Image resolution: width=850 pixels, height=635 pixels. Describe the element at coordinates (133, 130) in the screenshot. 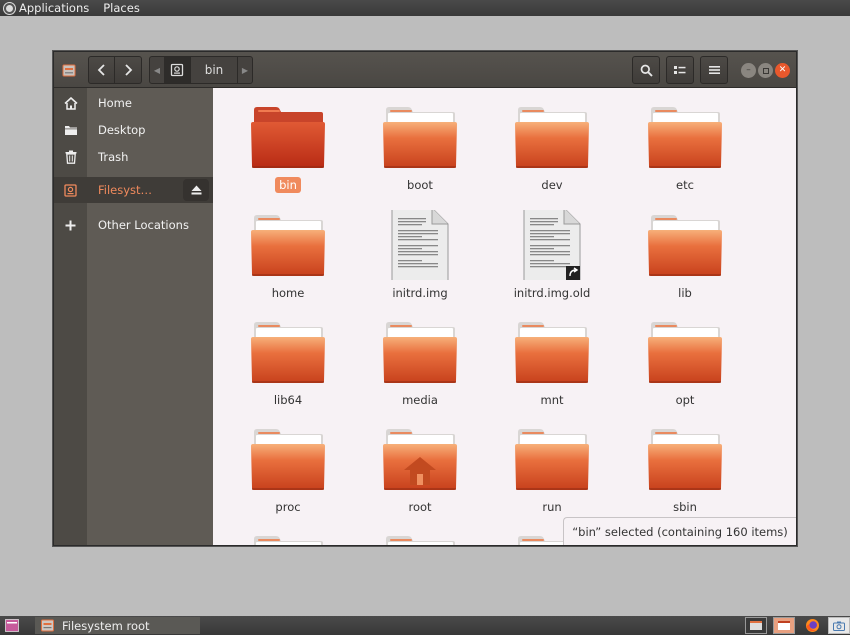

I see `sidebar-item-desktop: Desktop` at that location.